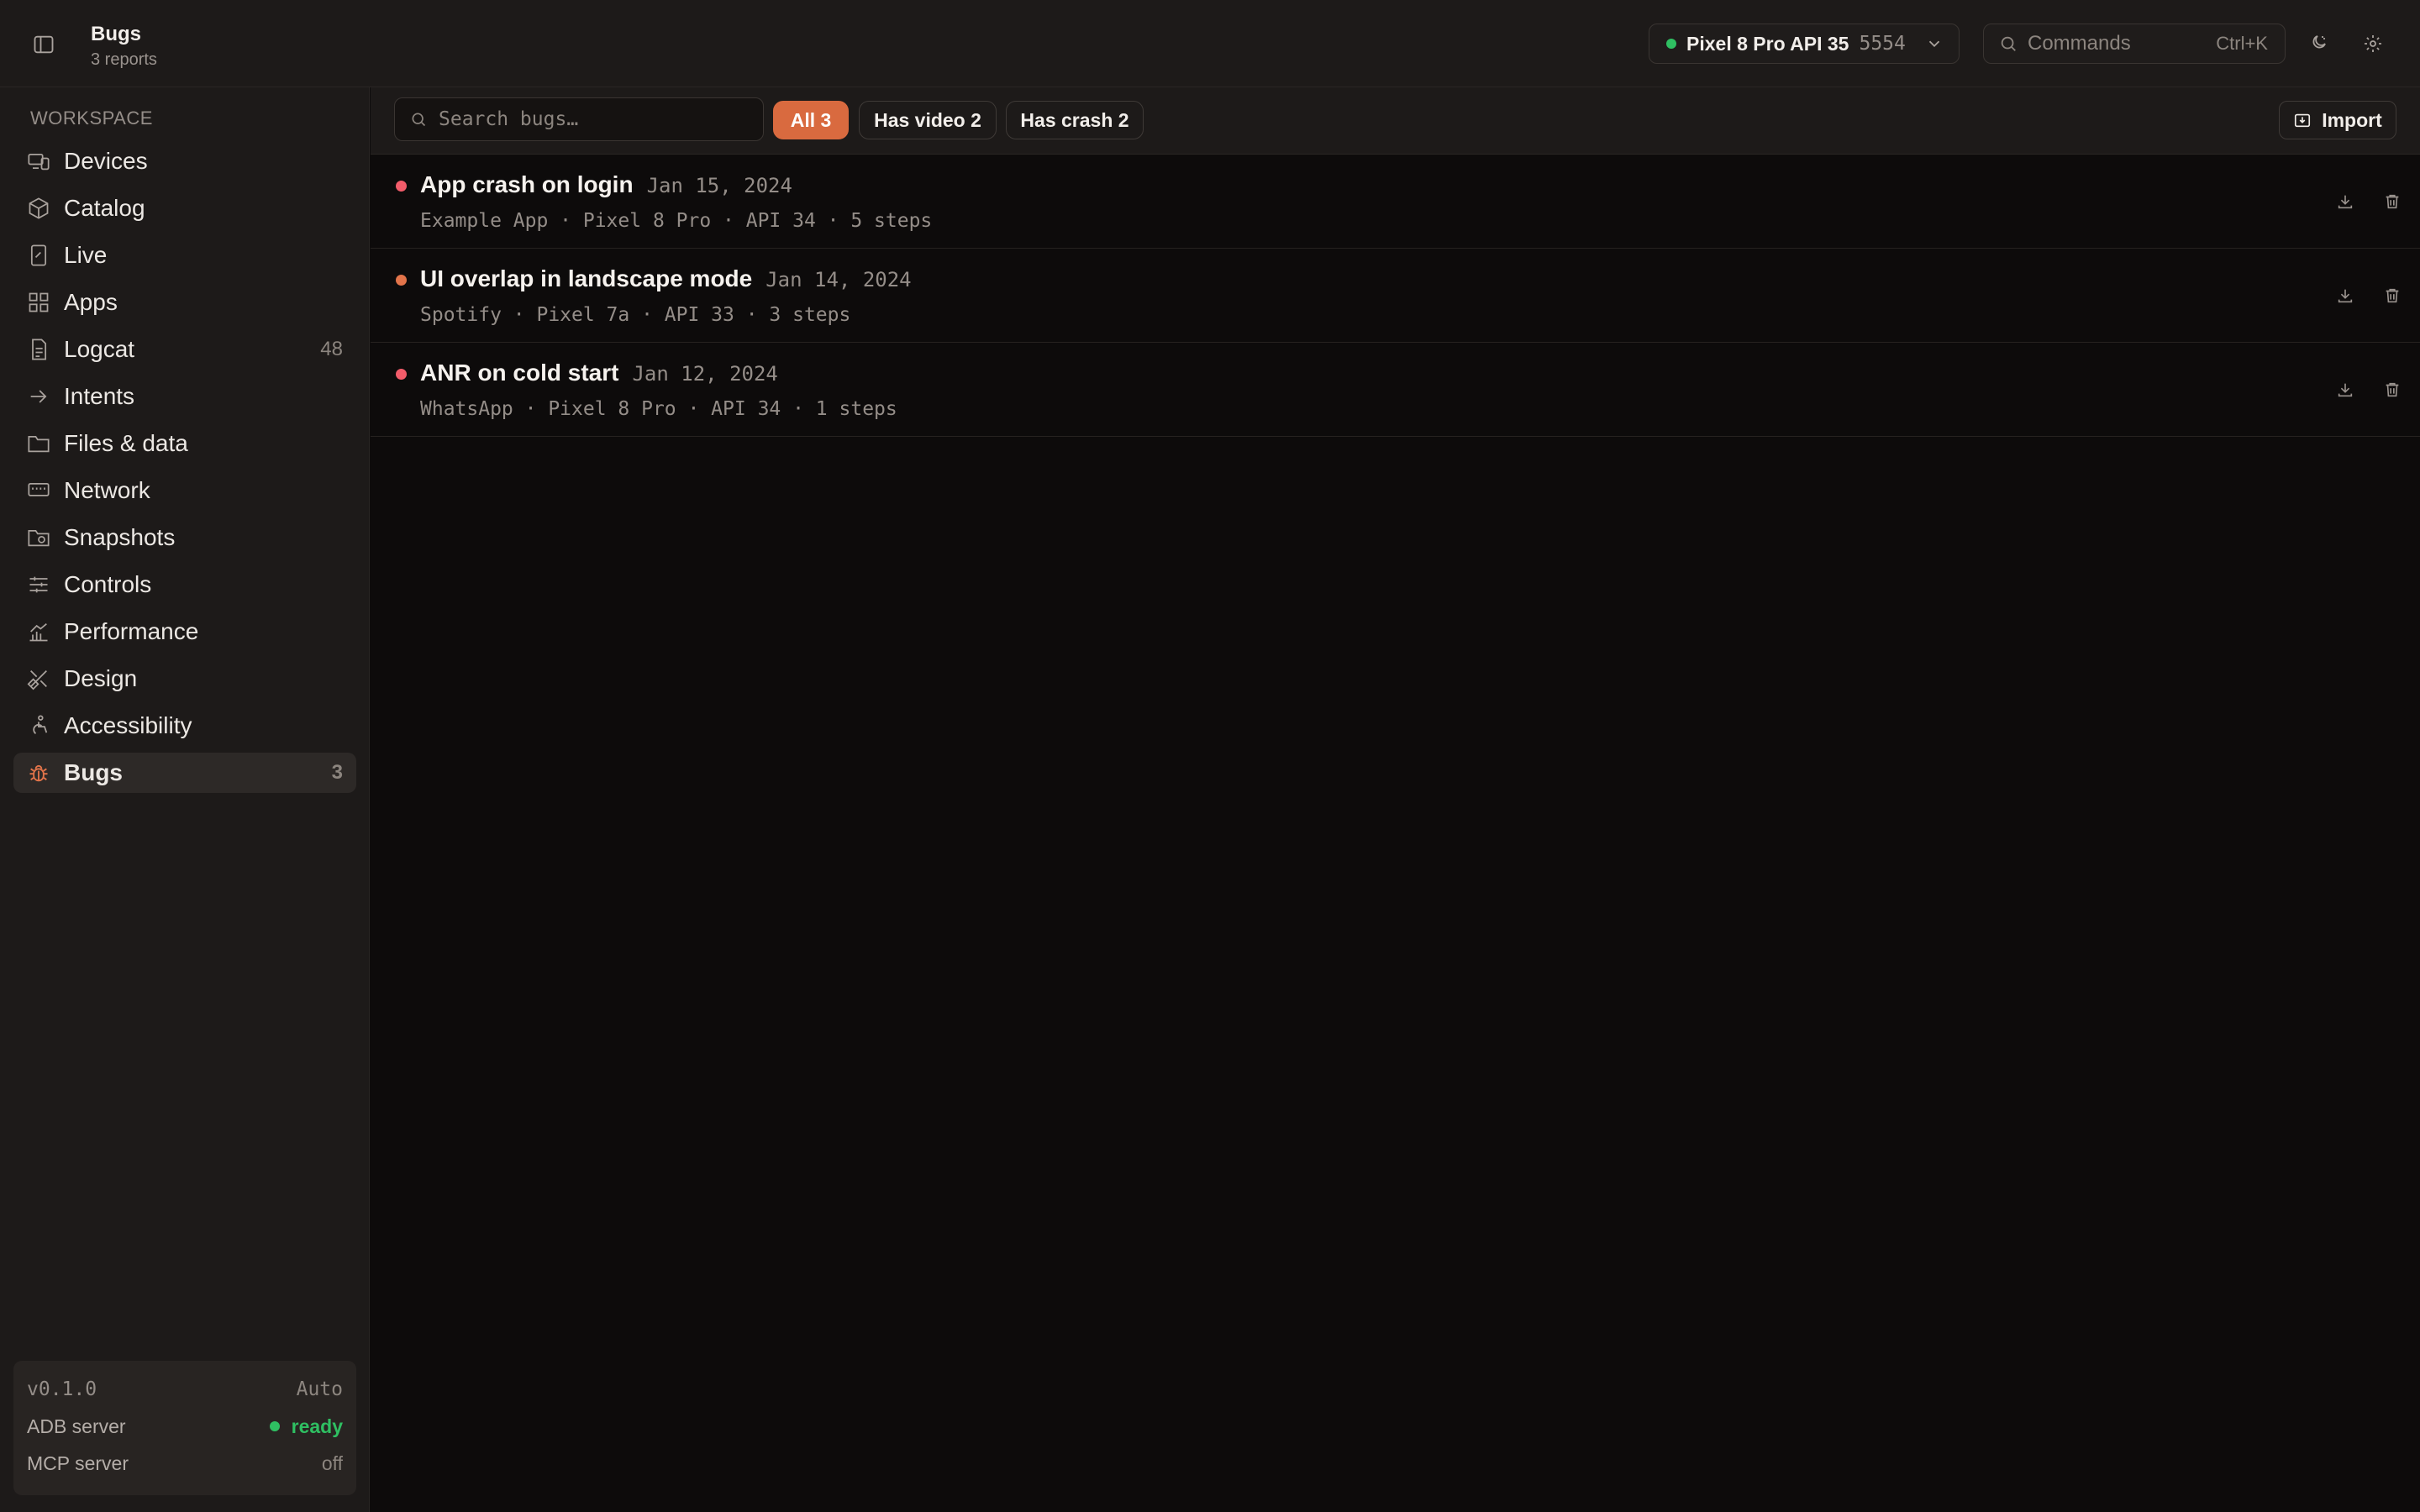  Describe the element at coordinates (1075, 120) in the screenshot. I see `filter-has-crash-chip: Has crash 2` at that location.